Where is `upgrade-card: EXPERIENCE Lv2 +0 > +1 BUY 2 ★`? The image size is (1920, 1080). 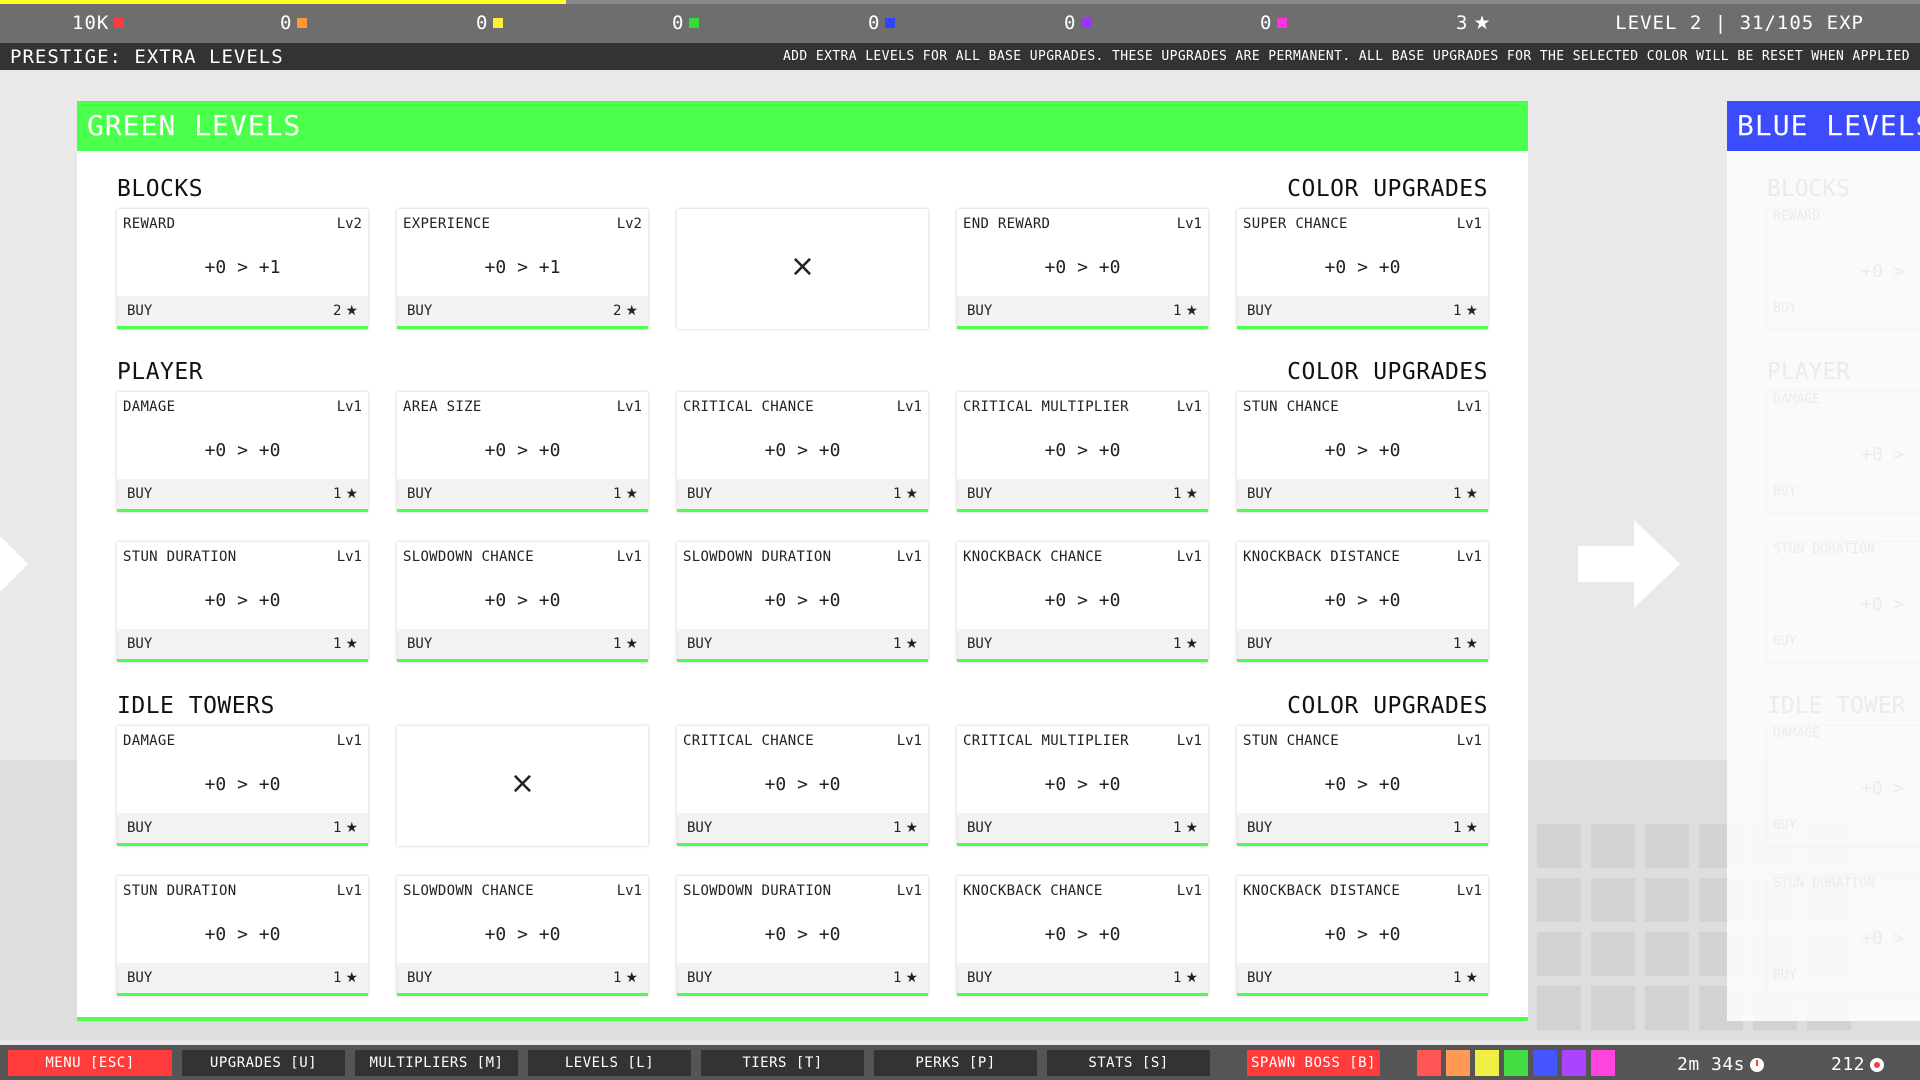 upgrade-card: EXPERIENCE Lv2 +0 > +1 BUY 2 ★ is located at coordinates (522, 269).